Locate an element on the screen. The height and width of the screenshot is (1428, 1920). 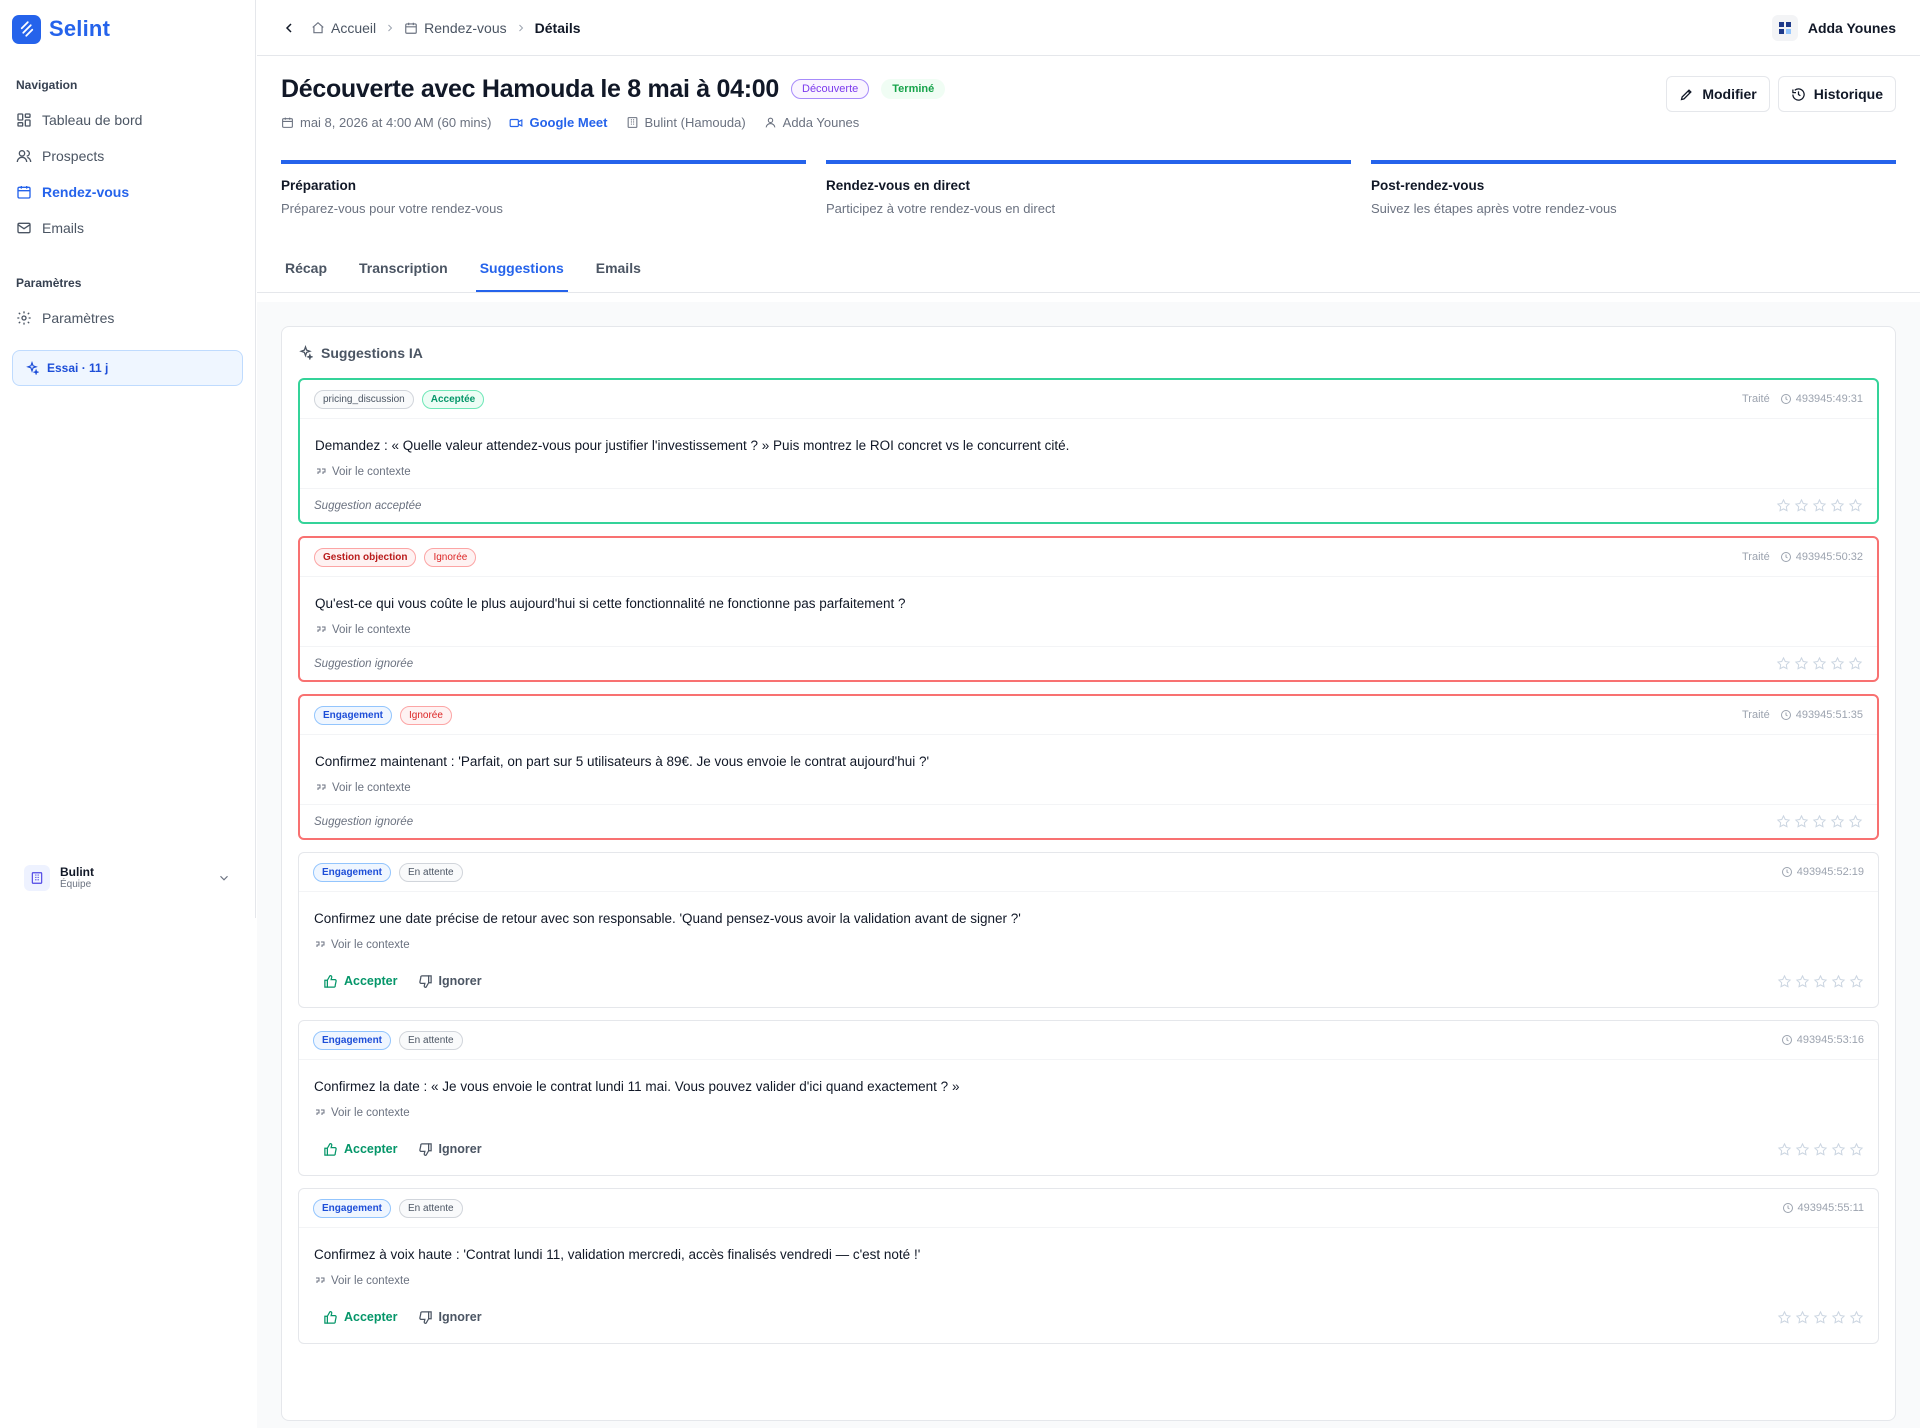
tab-emails: Emails is located at coordinates (618, 270).